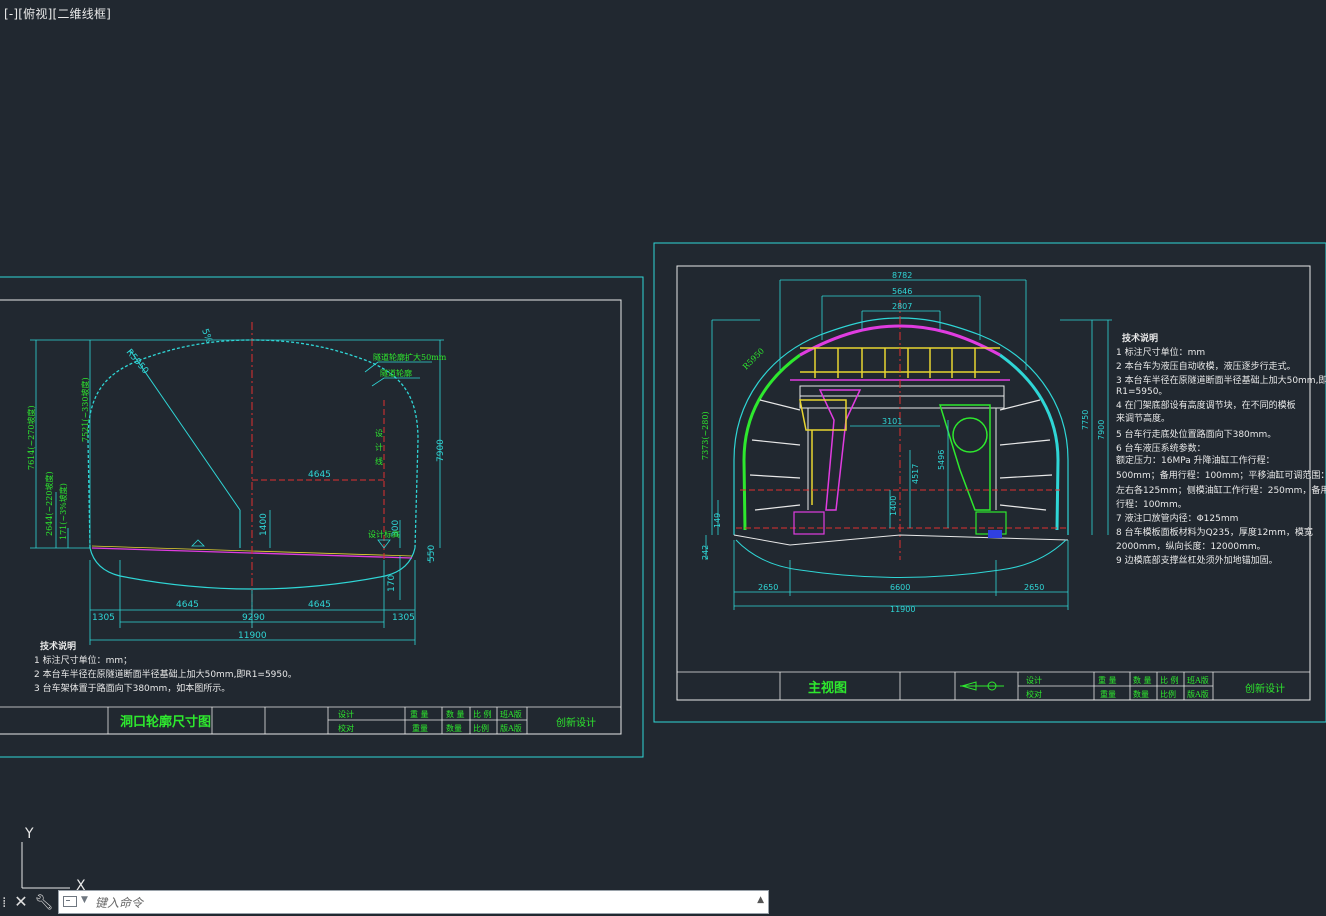  I want to click on right-notes-item-9: 额定压力：16MPa 升降油缸工作行程：, so click(1195, 460).